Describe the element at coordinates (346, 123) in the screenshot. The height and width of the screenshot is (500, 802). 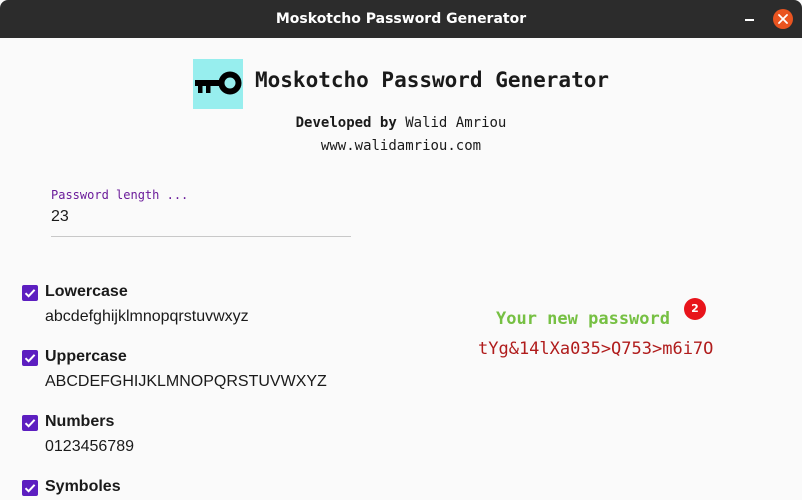
I see `developed-by-label: Developed by` at that location.